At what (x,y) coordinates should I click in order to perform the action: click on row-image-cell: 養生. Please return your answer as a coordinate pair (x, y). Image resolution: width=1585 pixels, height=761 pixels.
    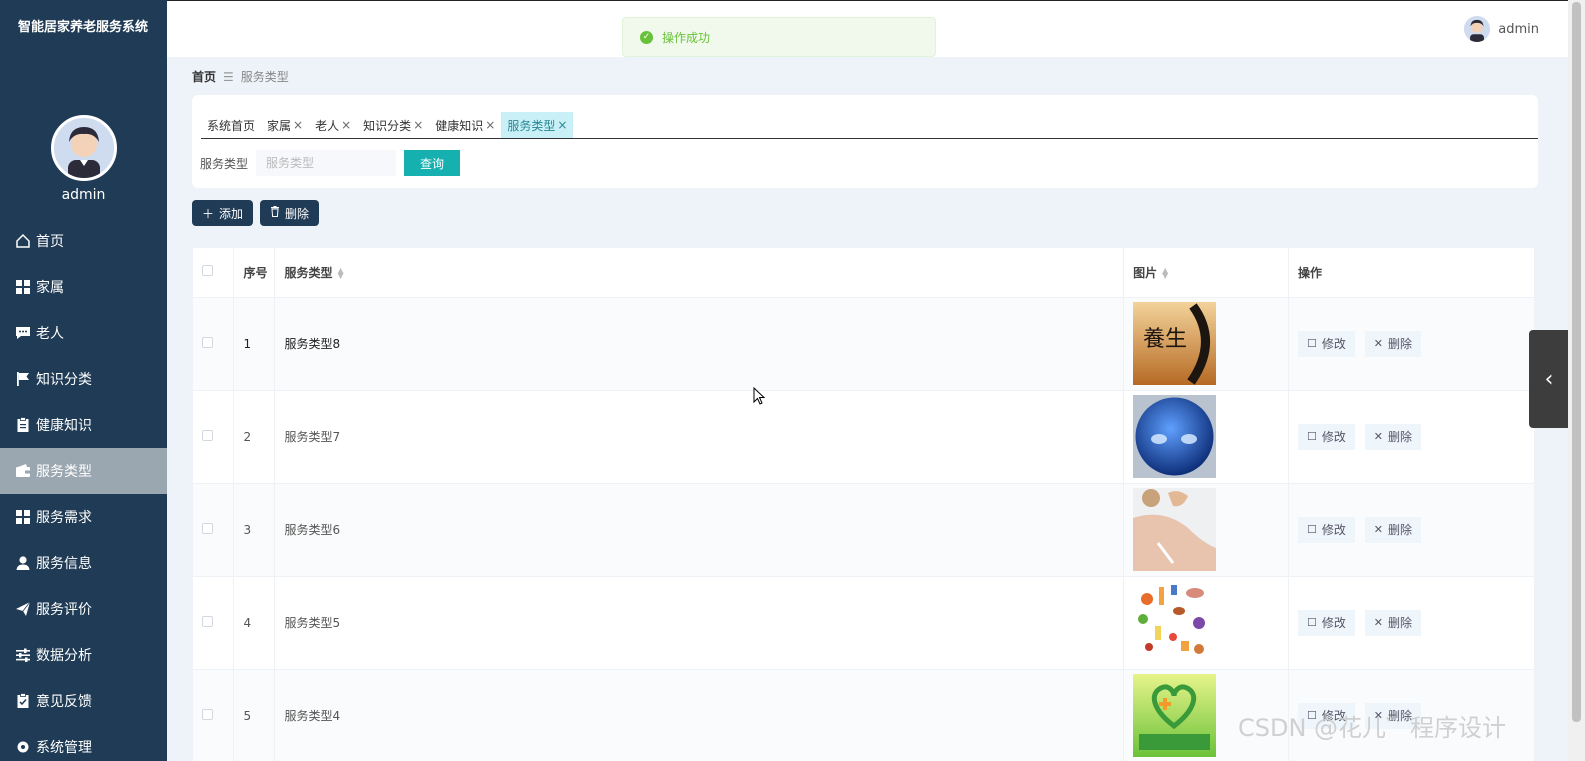
    Looking at the image, I should click on (1206, 344).